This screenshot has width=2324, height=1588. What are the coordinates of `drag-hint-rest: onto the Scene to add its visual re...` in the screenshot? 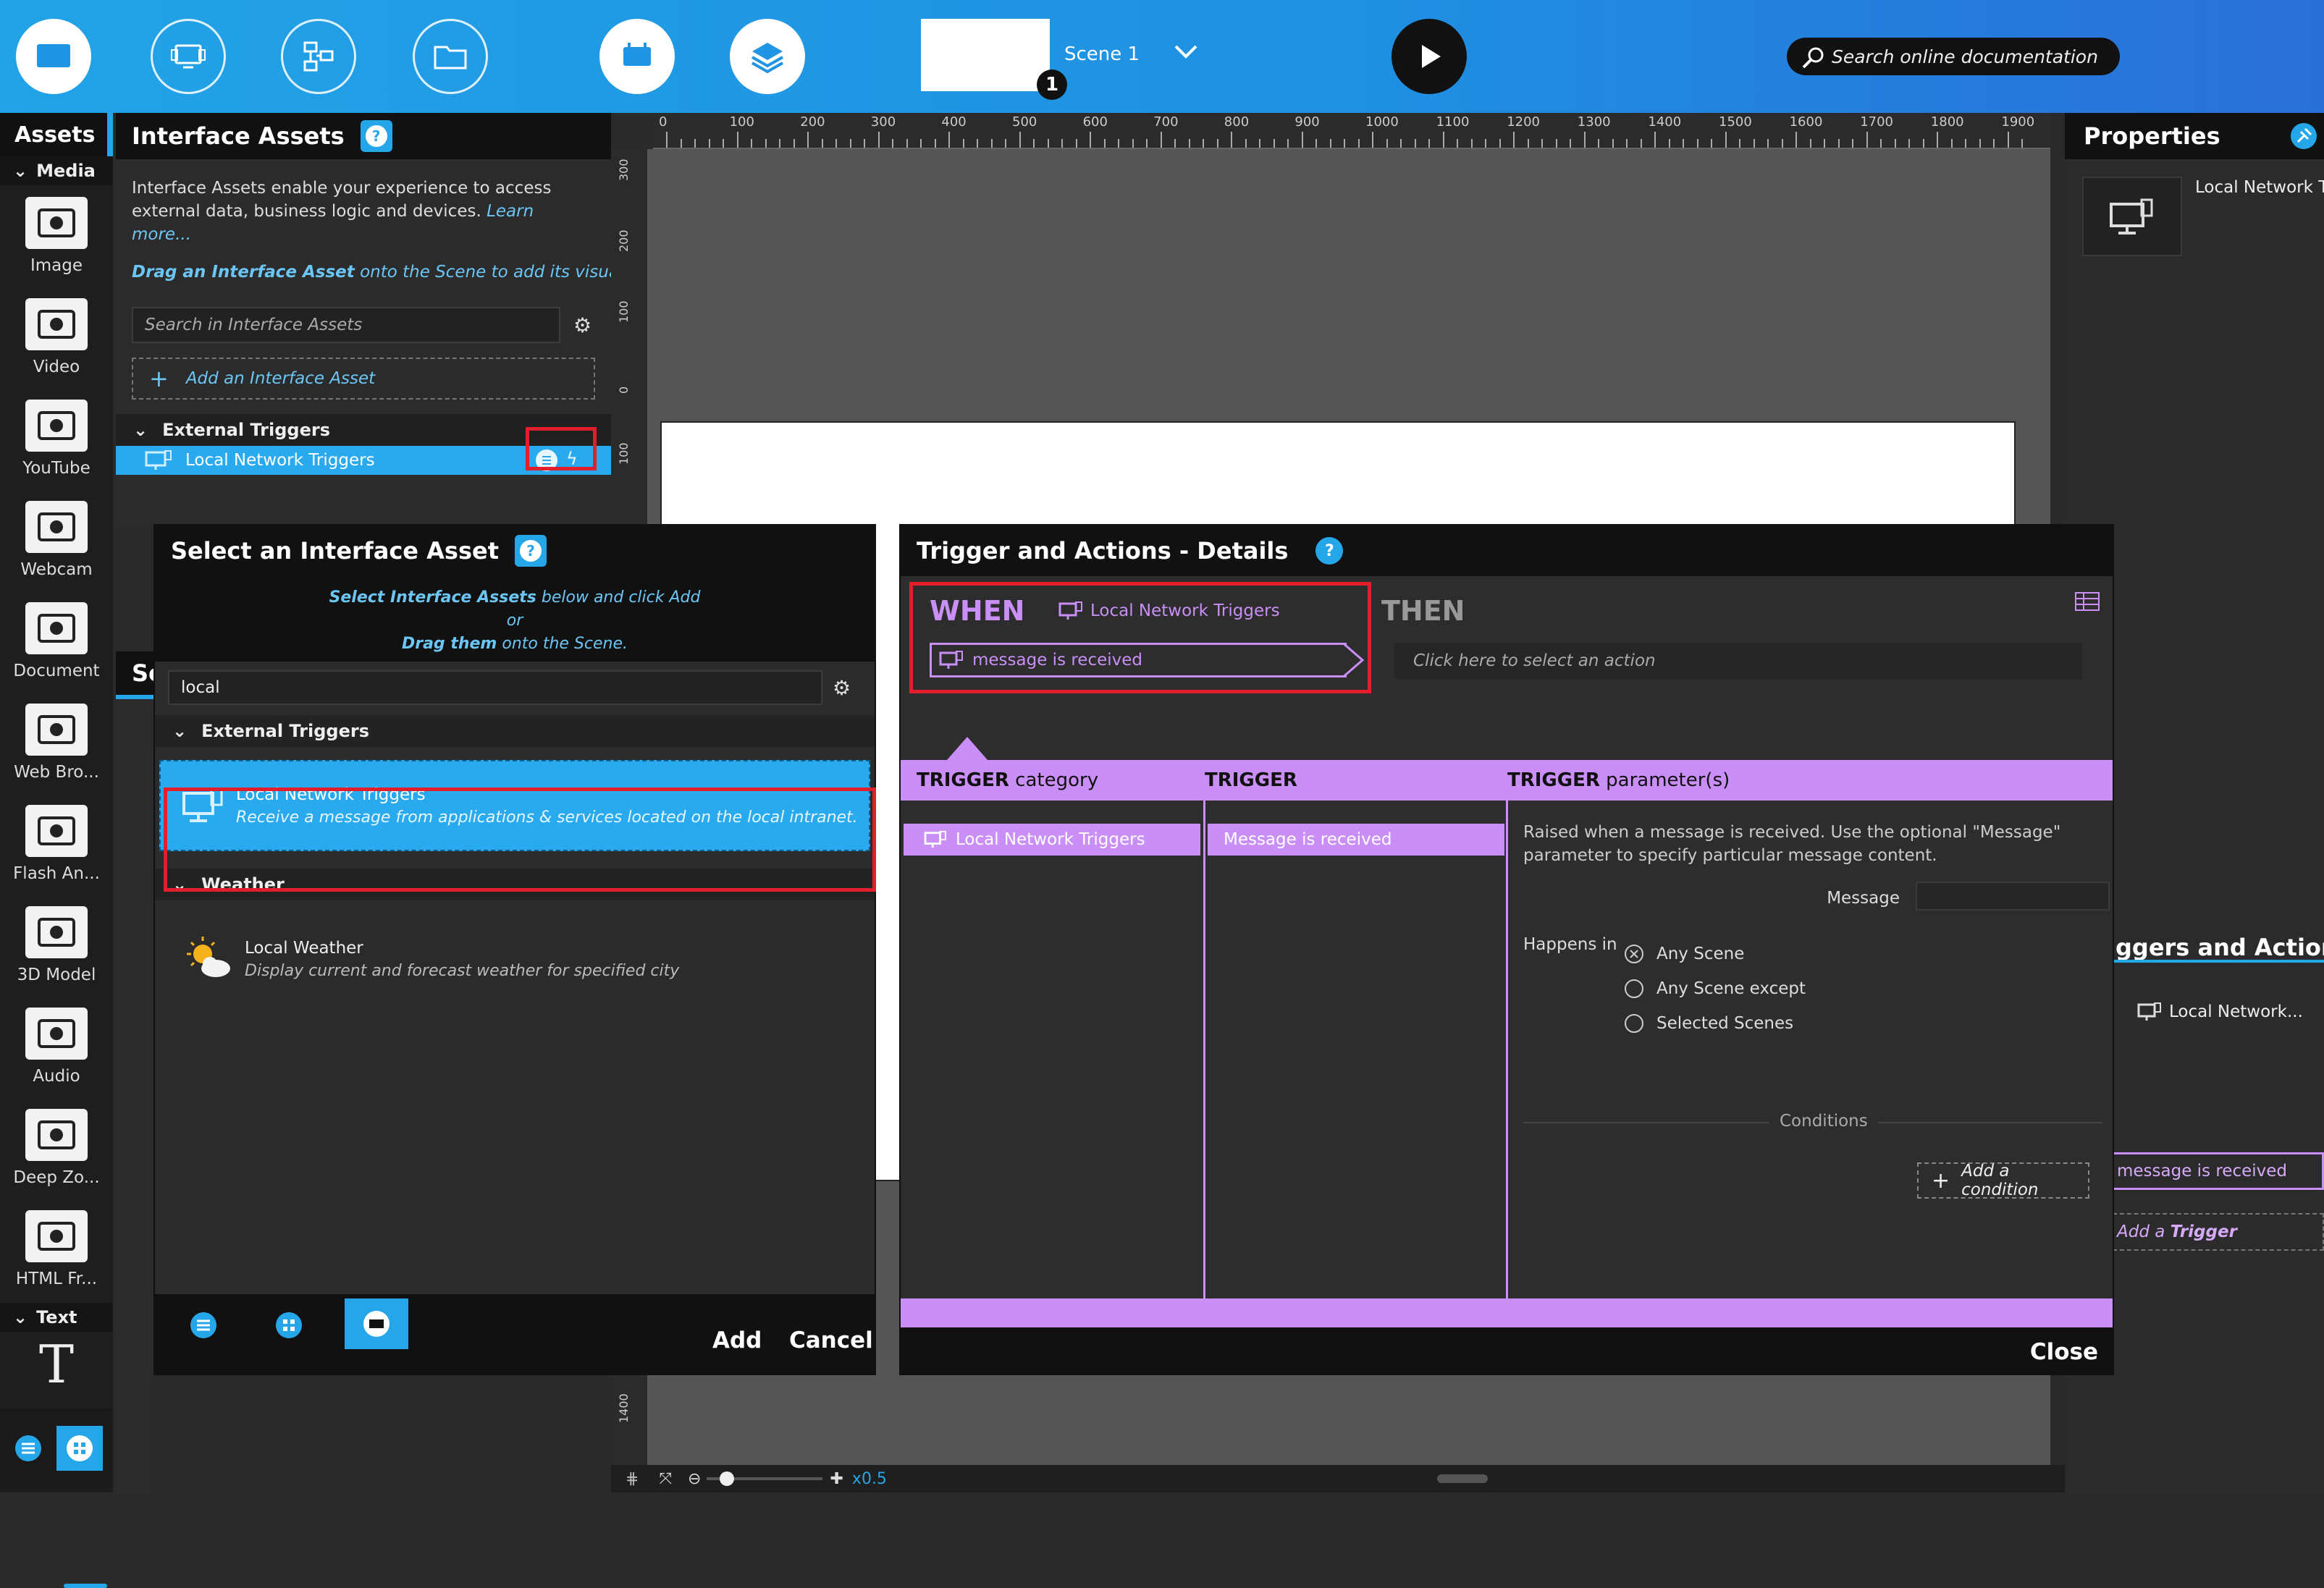 It's located at (485, 273).